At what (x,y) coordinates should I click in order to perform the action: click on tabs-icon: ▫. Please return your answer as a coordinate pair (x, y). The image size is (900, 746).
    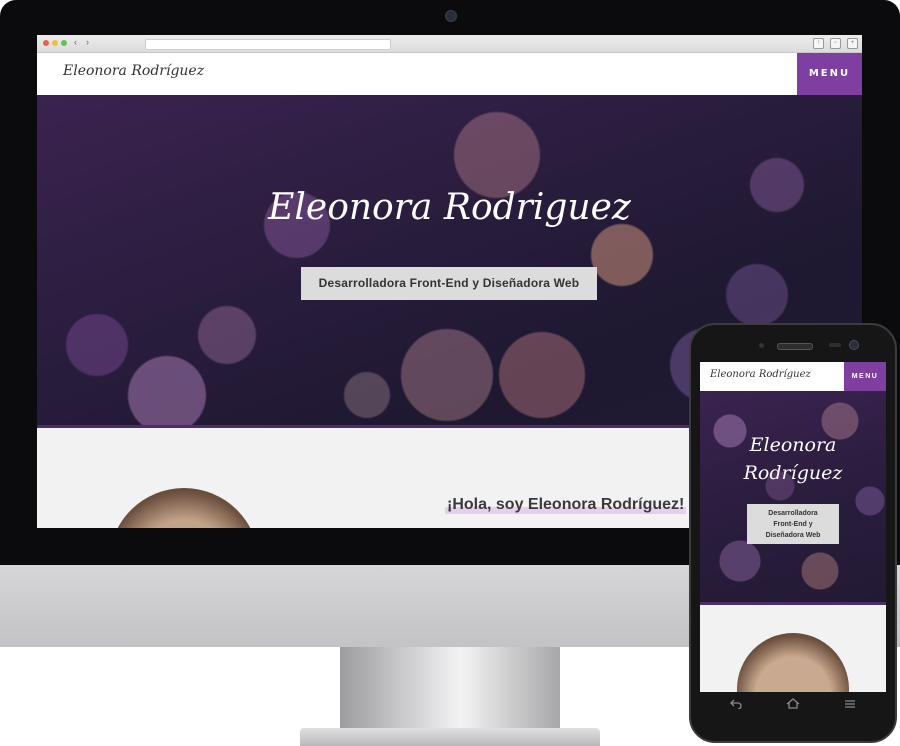
    Looking at the image, I should click on (835, 43).